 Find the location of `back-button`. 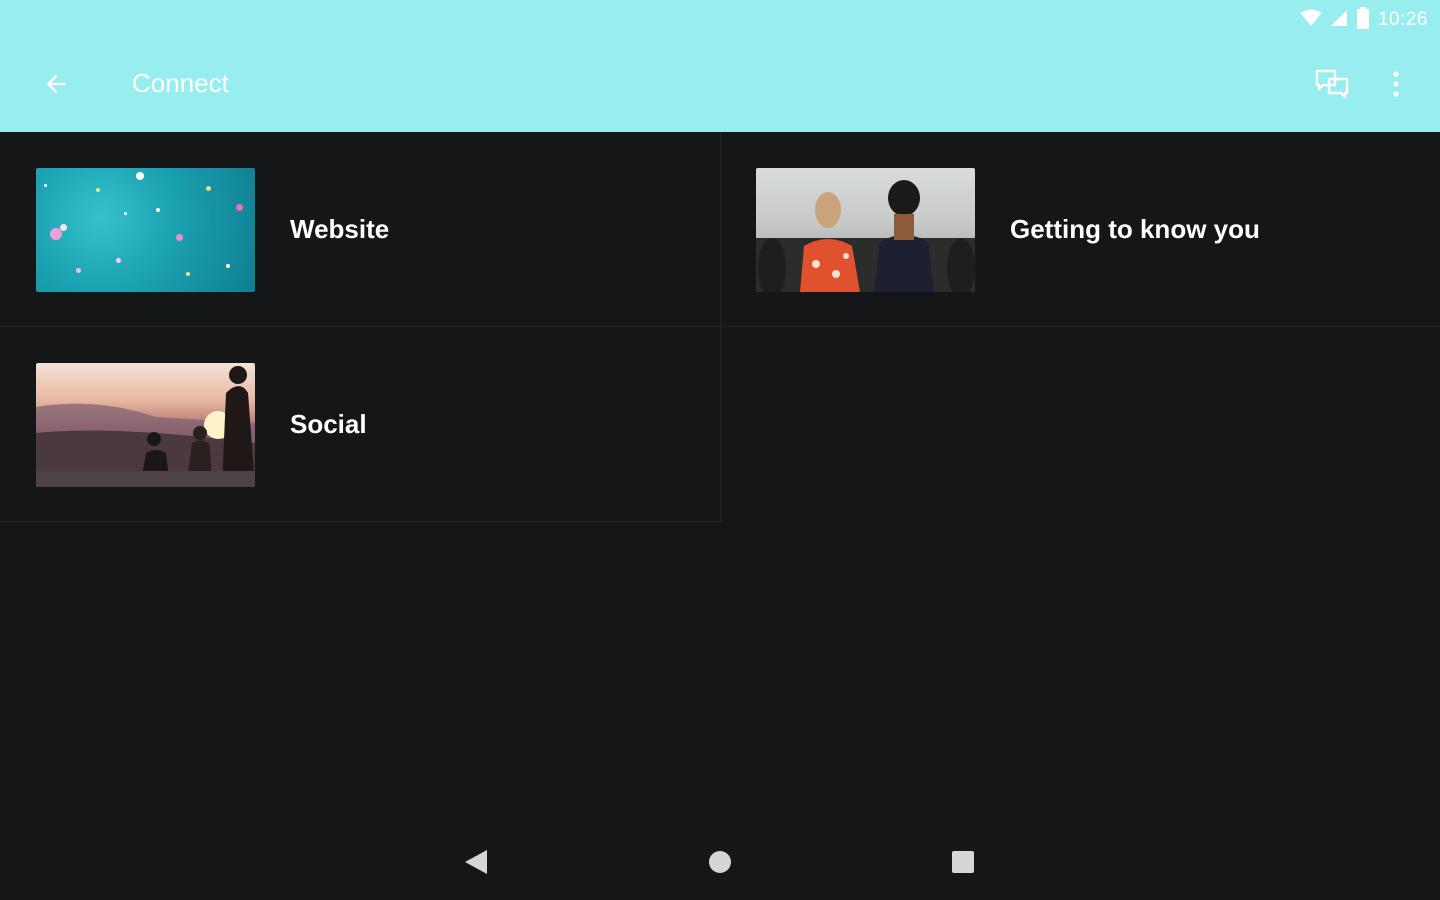

back-button is located at coordinates (56, 86).